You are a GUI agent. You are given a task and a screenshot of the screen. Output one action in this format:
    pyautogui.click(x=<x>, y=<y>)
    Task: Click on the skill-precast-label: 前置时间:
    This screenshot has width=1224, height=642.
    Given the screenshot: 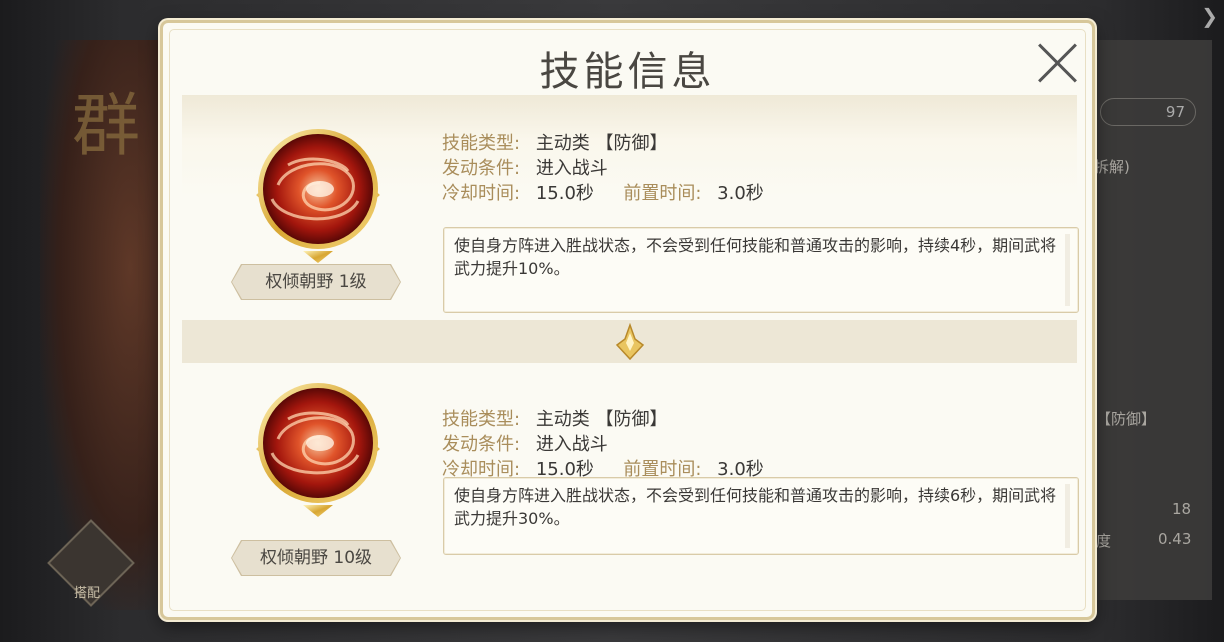 What is the action you would take?
    pyautogui.click(x=662, y=193)
    